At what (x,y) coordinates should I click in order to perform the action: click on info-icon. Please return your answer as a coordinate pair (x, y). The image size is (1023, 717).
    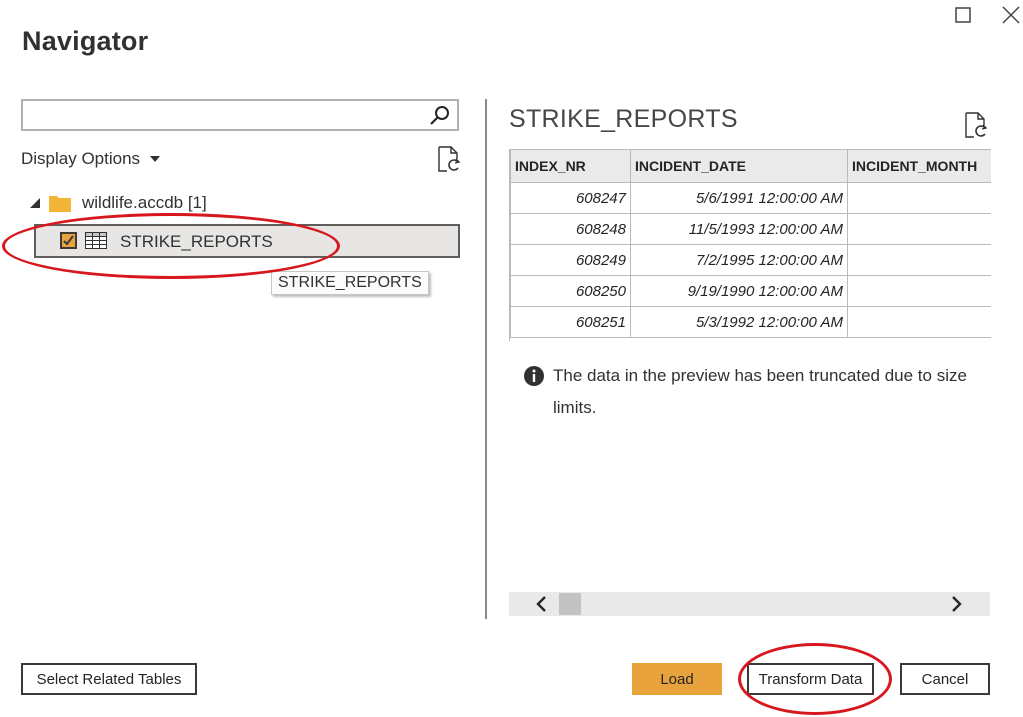
    Looking at the image, I should click on (534, 376).